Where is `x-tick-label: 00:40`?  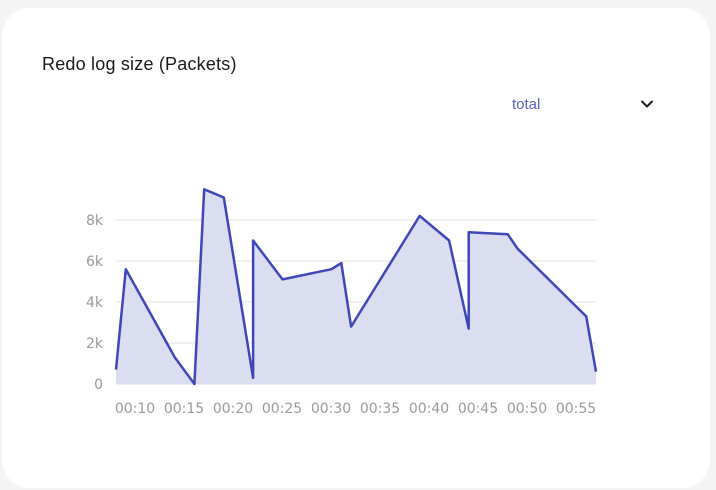 x-tick-label: 00:40 is located at coordinates (429, 409).